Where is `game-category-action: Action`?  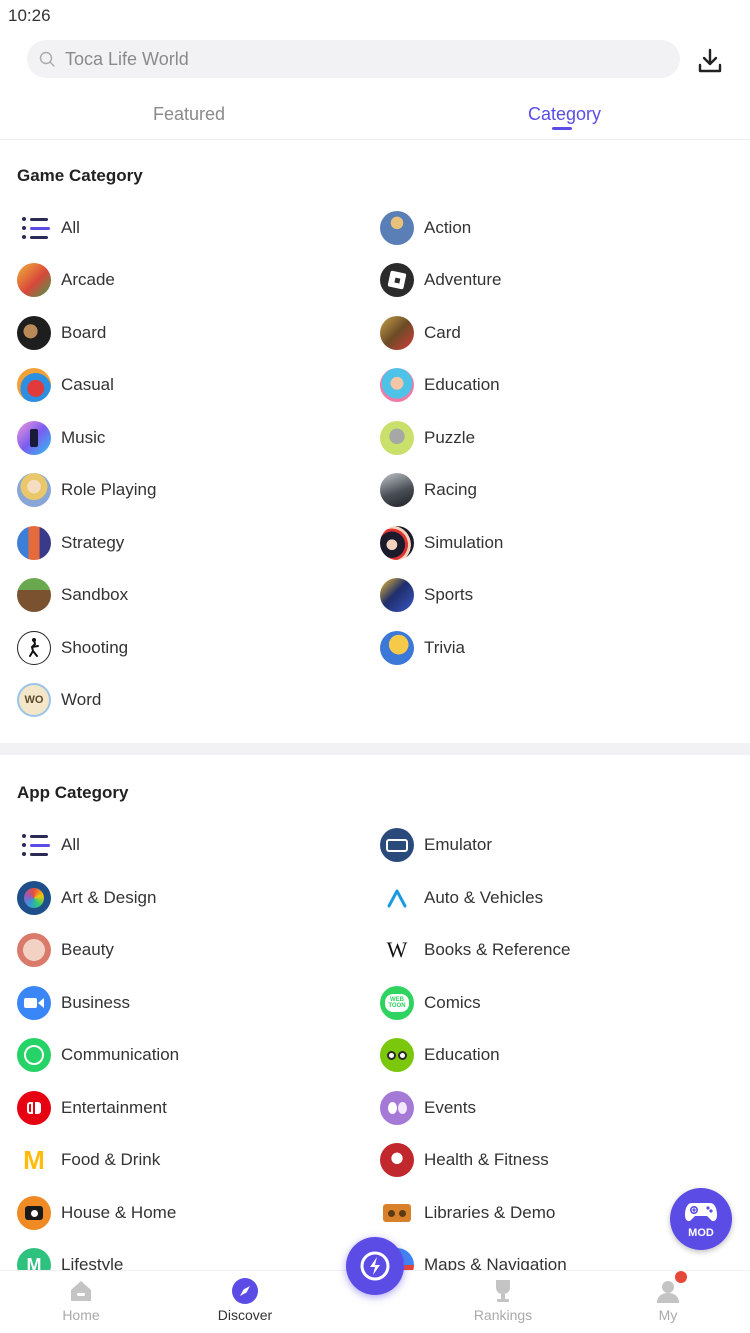 game-category-action: Action is located at coordinates (545, 228).